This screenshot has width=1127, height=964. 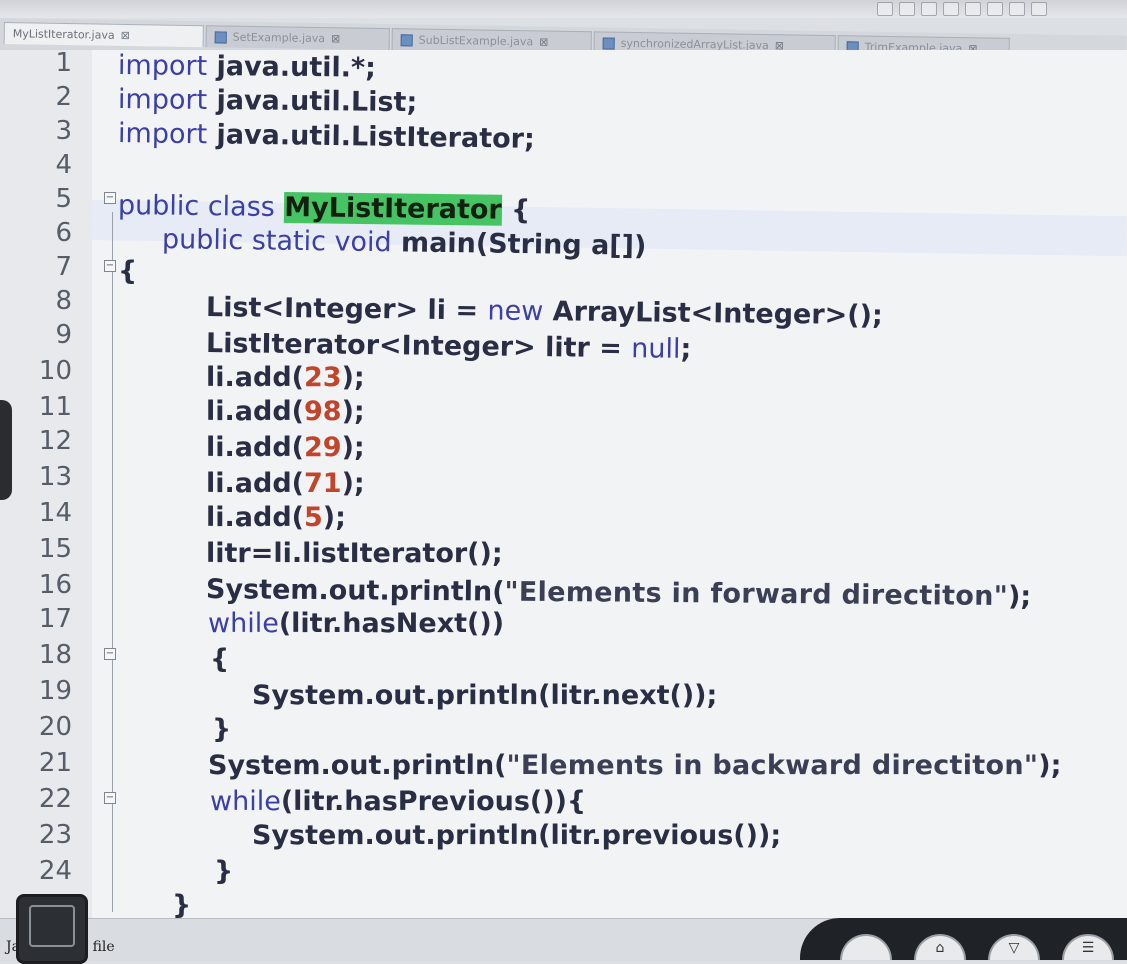 I want to click on tab-setexample: SetExample.java ⊠, so click(x=297, y=38).